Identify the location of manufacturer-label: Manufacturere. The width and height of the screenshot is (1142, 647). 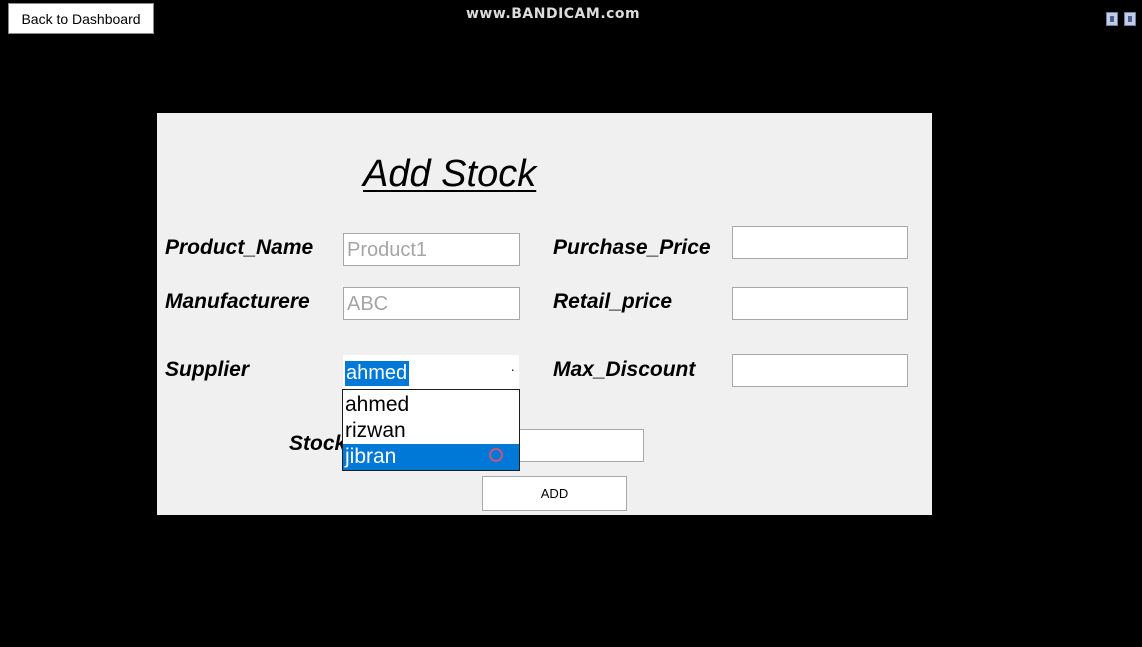
(237, 301).